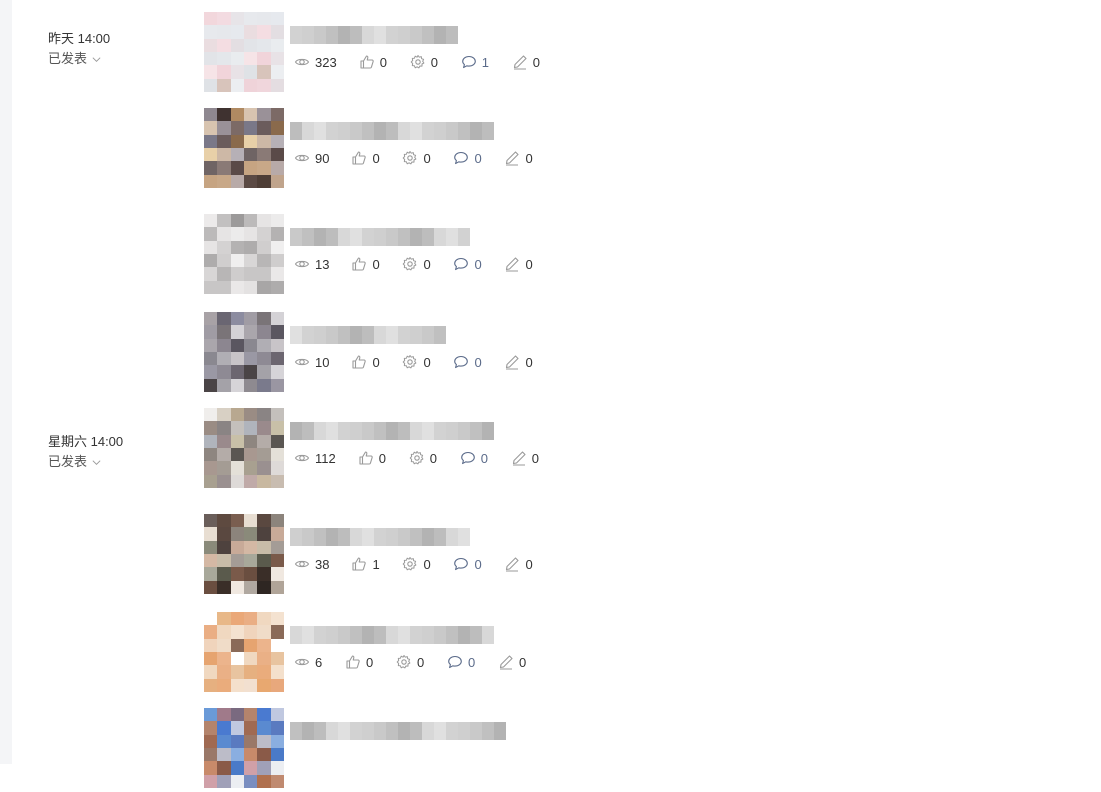 Image resolution: width=1101 pixels, height=792 pixels. What do you see at coordinates (68, 58) in the screenshot?
I see `status-label: 已发表` at bounding box center [68, 58].